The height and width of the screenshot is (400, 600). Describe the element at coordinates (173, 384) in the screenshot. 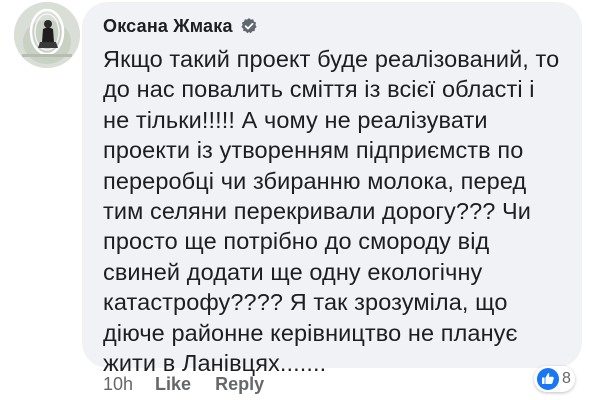

I see `like-button: Like` at that location.